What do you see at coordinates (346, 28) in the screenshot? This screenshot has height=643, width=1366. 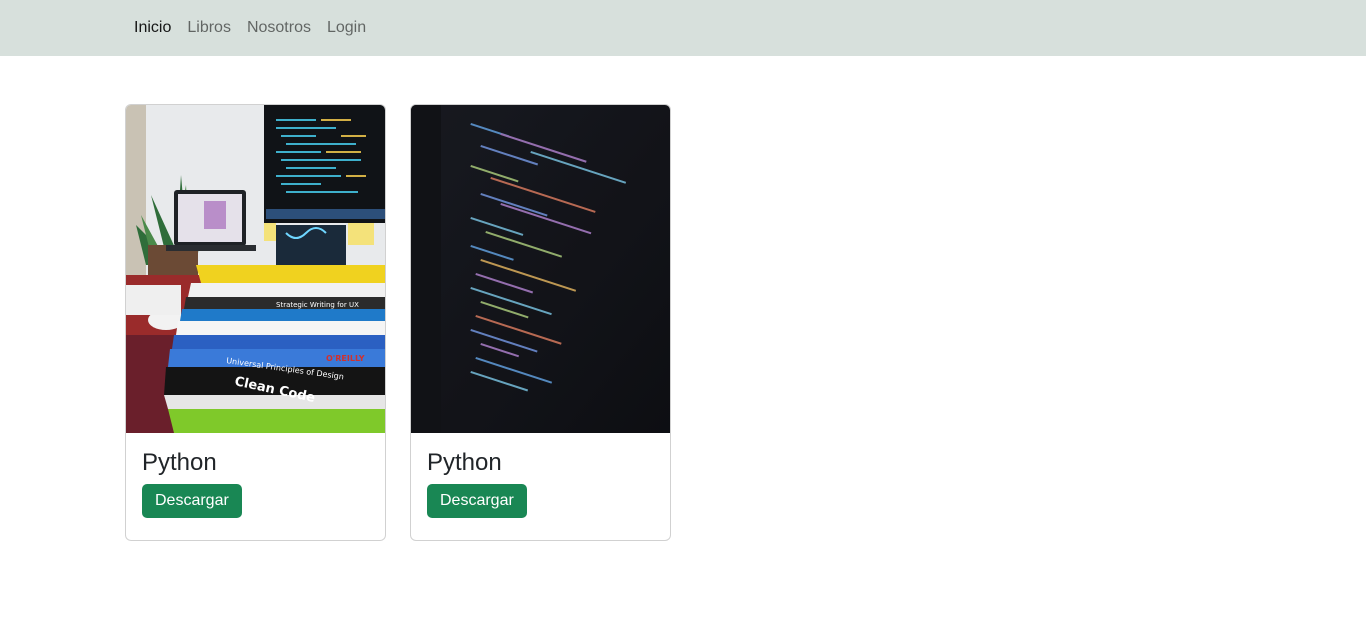 I see `nav-link-login: Login` at bounding box center [346, 28].